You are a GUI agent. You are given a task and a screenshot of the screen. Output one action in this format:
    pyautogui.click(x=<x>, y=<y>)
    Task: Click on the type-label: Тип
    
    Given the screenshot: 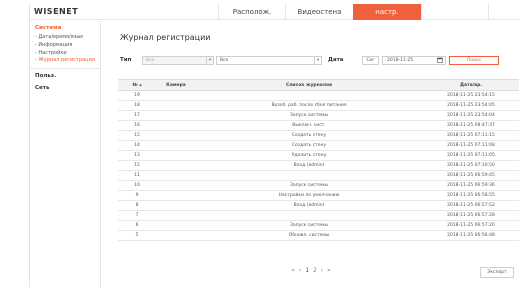 What is the action you would take?
    pyautogui.click(x=126, y=60)
    